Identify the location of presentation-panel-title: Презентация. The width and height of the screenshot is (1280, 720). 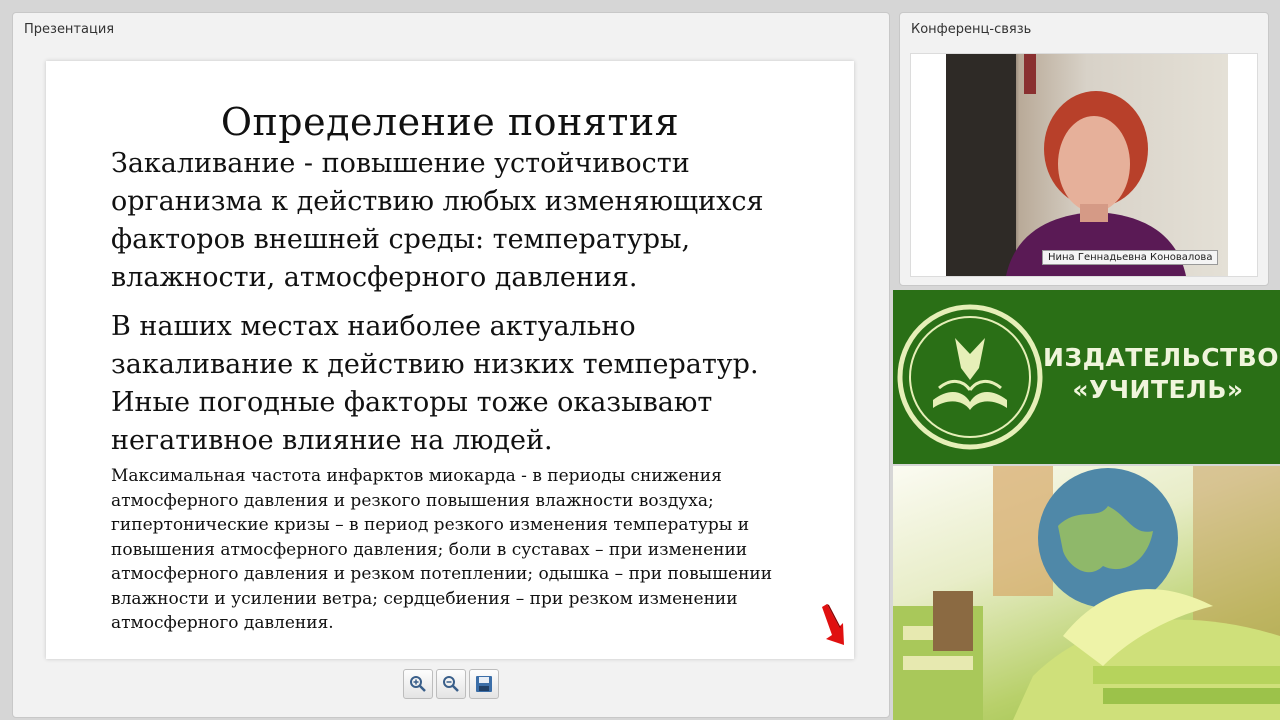
(69, 29).